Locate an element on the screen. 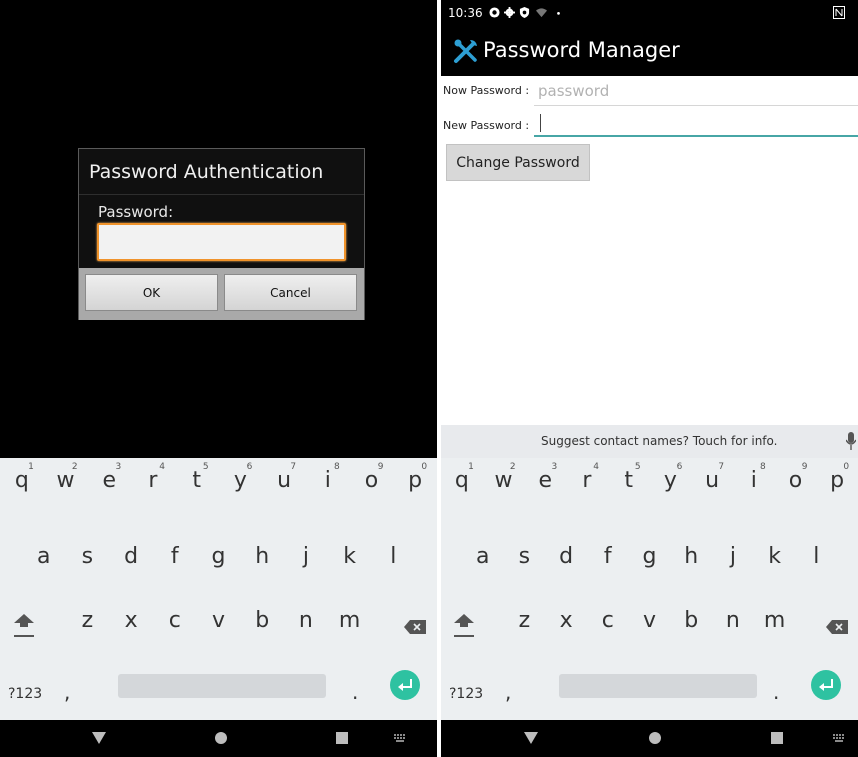 This screenshot has width=858, height=757. key-hint-number: 0 is located at coordinates (846, 467).